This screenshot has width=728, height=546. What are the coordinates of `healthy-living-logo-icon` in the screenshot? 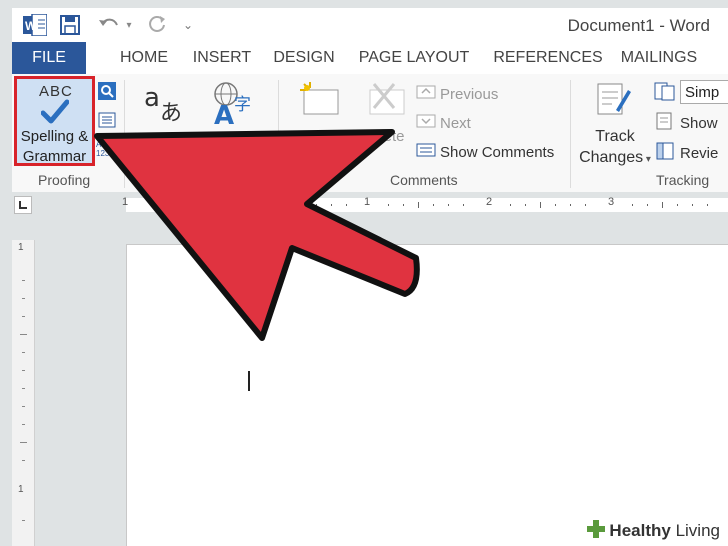 It's located at (596, 531).